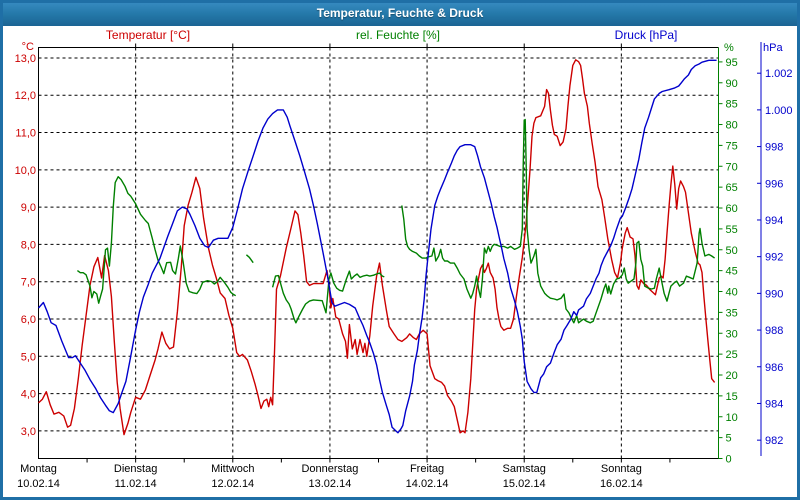 This screenshot has width=800, height=500. I want to click on day-date-label: 11.02.14, so click(136, 484).